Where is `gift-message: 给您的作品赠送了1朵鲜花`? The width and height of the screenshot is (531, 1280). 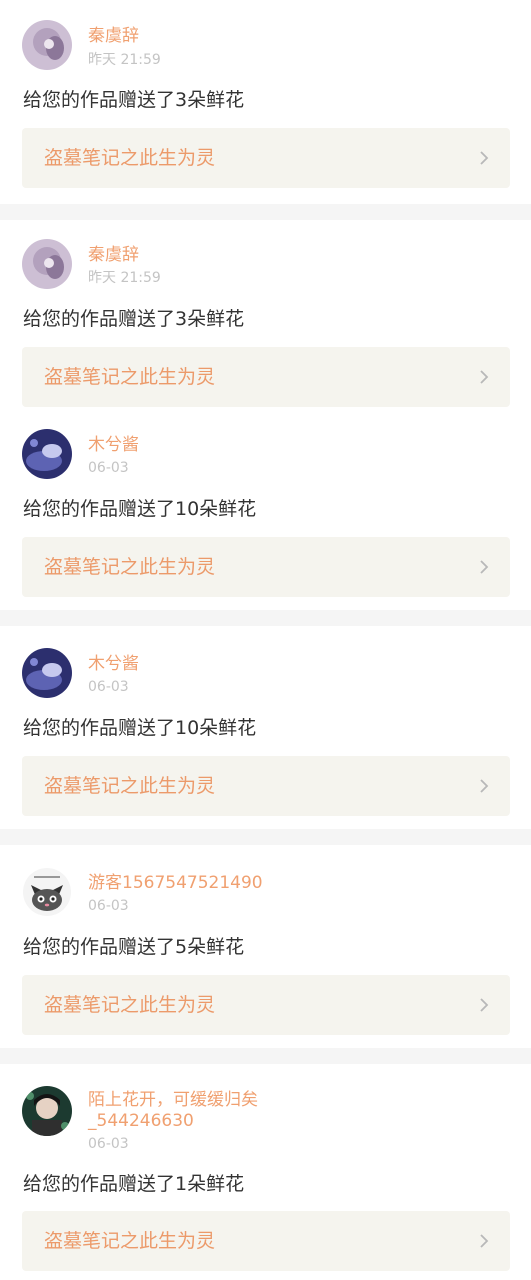
gift-message: 给您的作品赠送了1朵鲜花 is located at coordinates (134, 1184).